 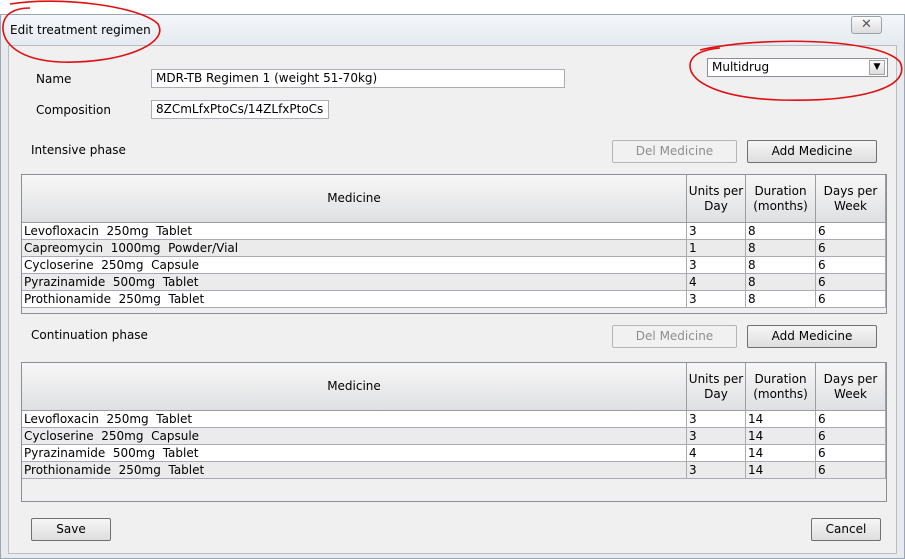 I want to click on table-row: Prothionamide 250mg Tablet 3 14 6, so click(x=454, y=470).